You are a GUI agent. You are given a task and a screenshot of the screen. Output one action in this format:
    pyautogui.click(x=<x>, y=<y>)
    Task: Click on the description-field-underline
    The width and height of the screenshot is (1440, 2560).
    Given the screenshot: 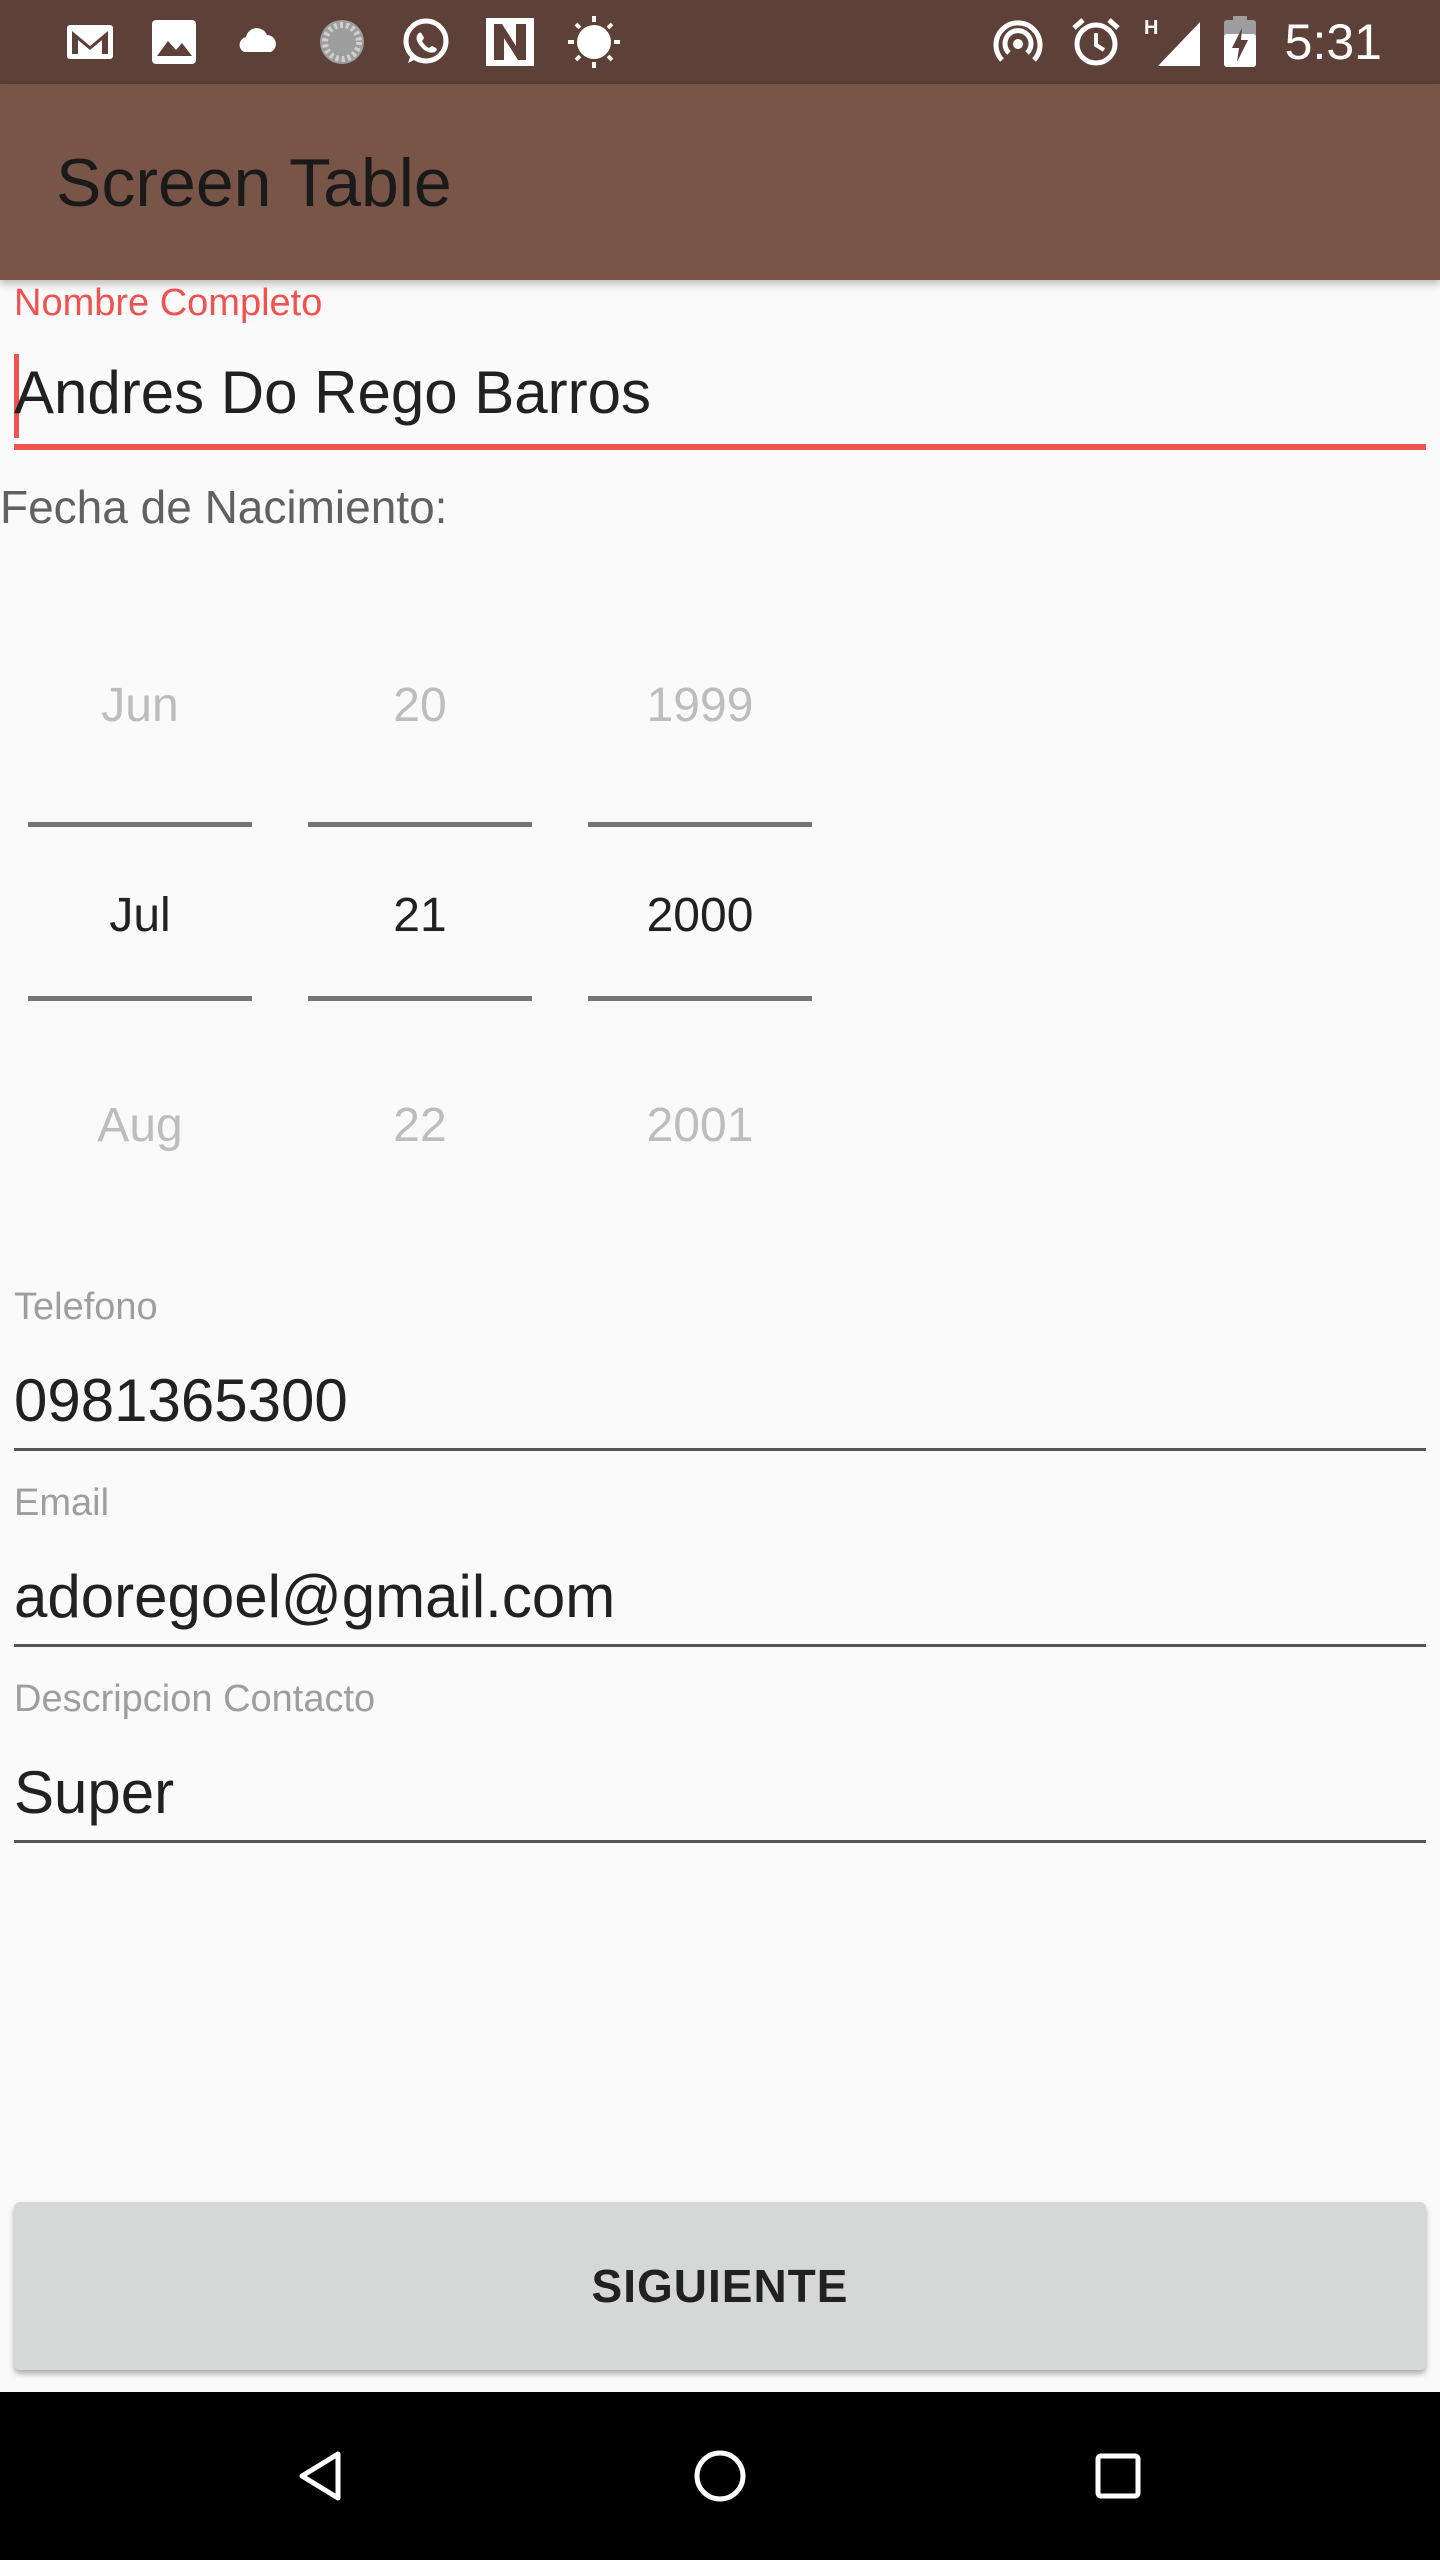 What is the action you would take?
    pyautogui.click(x=720, y=1841)
    